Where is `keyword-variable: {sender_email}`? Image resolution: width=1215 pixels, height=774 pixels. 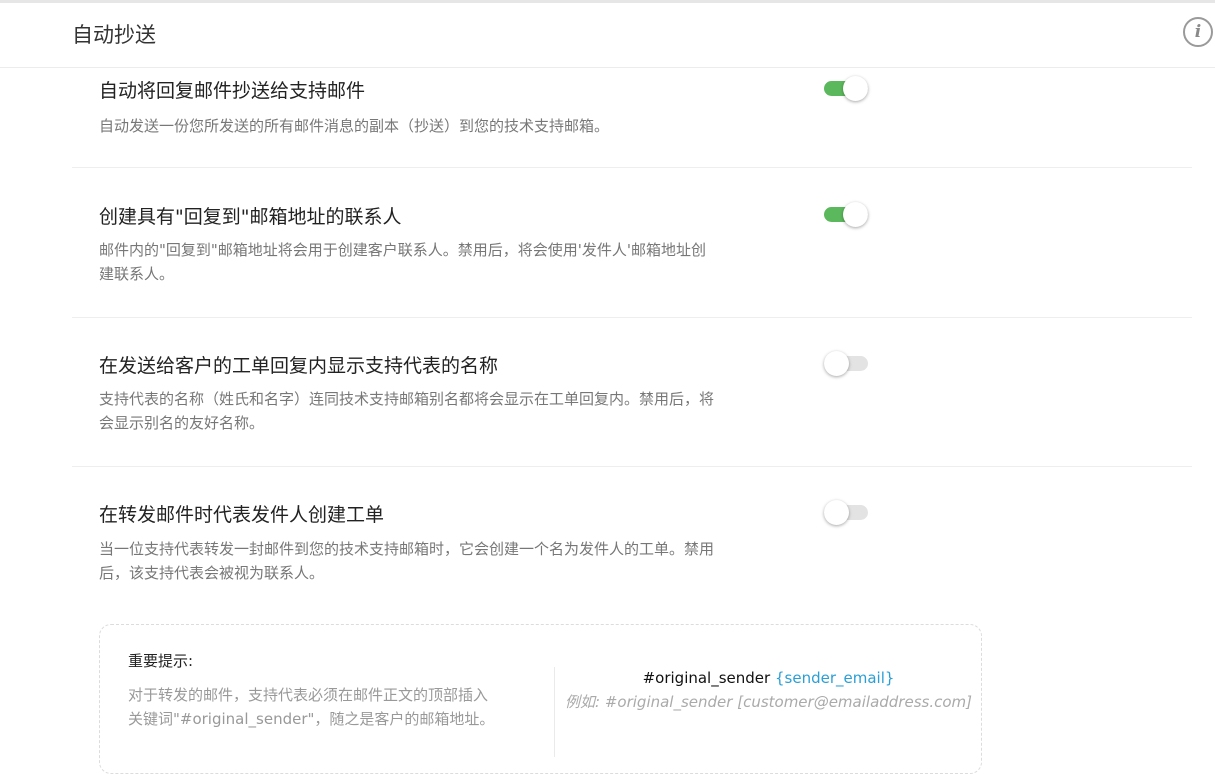 keyword-variable: {sender_email} is located at coordinates (834, 678).